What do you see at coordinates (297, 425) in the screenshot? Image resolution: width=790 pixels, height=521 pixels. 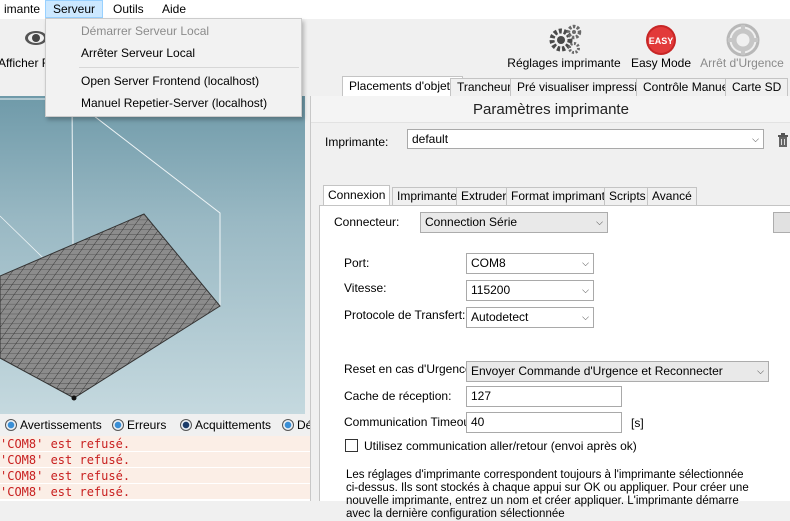 I see `filter-debug: Dé` at bounding box center [297, 425].